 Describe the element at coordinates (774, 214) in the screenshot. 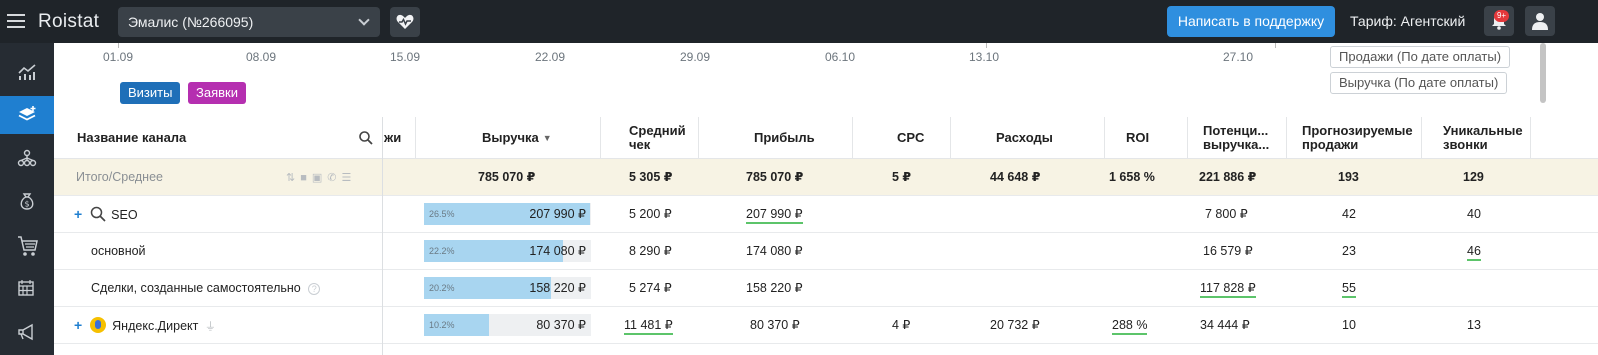

I see `profit: 207 990 ₽` at that location.